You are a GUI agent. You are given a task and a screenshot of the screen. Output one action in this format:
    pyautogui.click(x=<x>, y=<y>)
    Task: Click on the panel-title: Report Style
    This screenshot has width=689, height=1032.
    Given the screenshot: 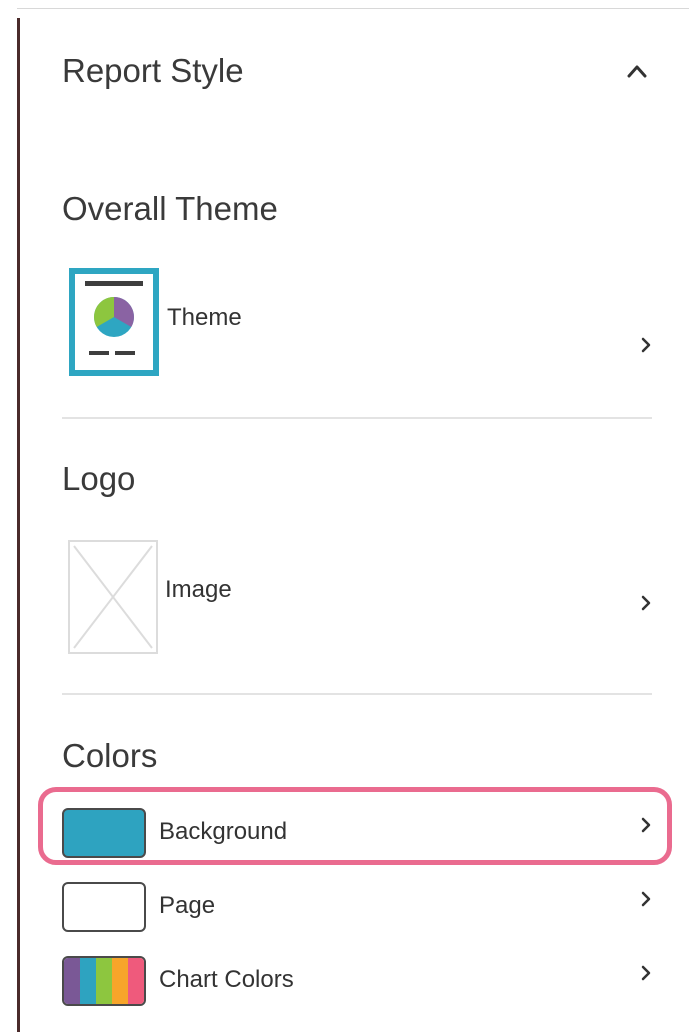 What is the action you would take?
    pyautogui.click(x=153, y=70)
    